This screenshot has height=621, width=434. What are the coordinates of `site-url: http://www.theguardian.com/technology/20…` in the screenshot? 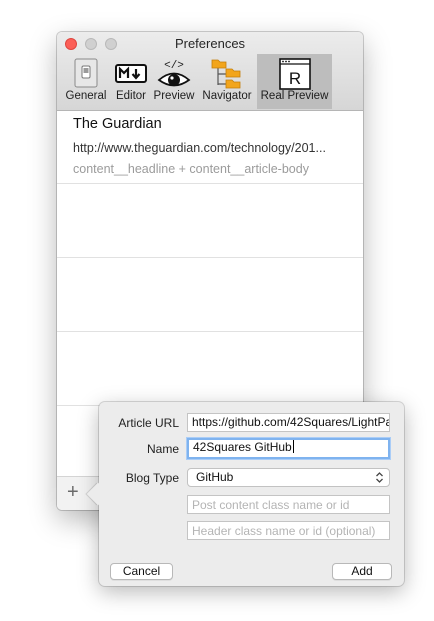 It's located at (199, 148).